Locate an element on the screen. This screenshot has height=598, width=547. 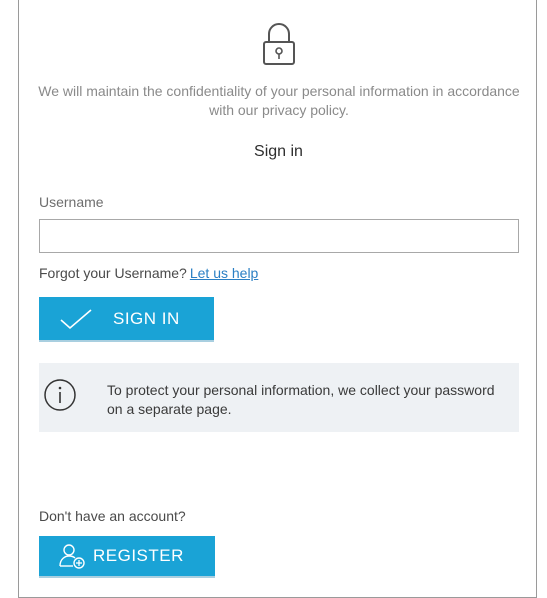
checkmark-icon is located at coordinates (76, 319).